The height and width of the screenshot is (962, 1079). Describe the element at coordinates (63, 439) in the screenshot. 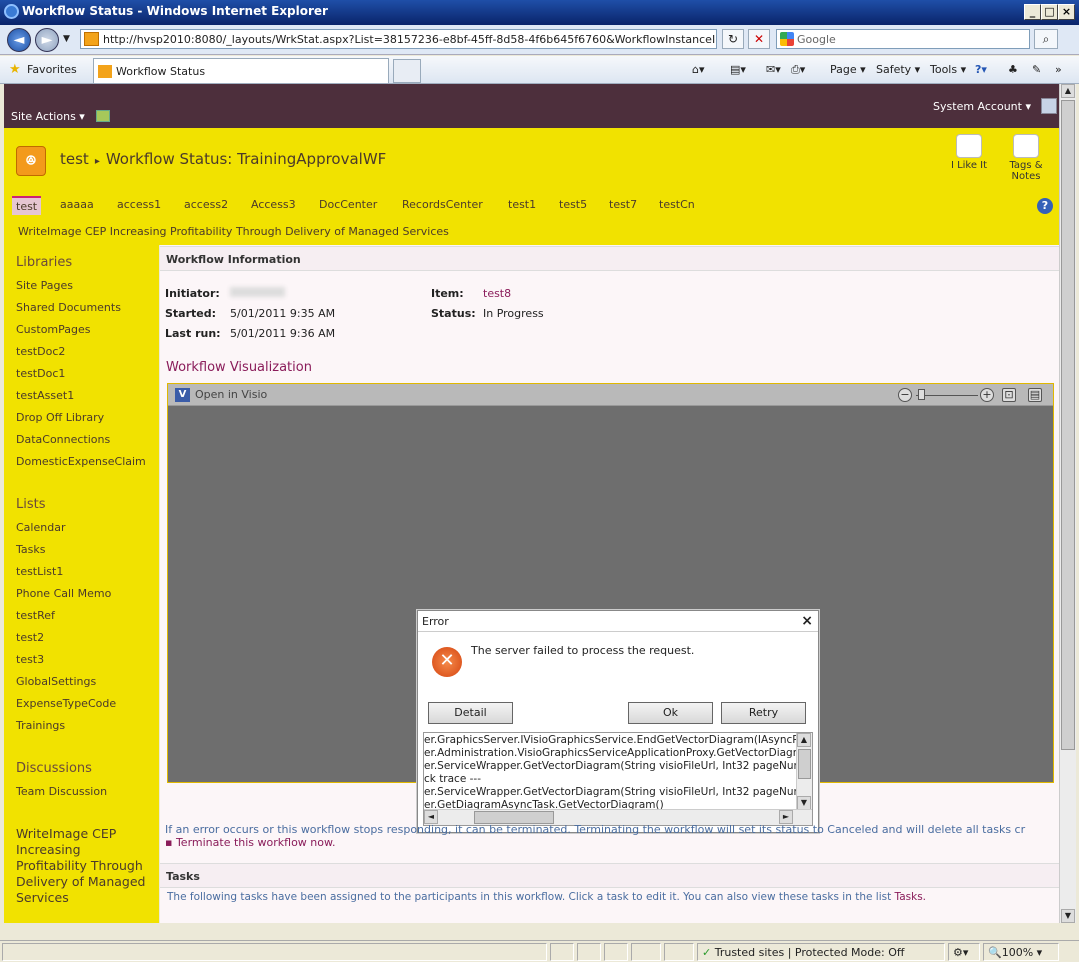

I see `quicklaunch-item: DataConnections` at that location.